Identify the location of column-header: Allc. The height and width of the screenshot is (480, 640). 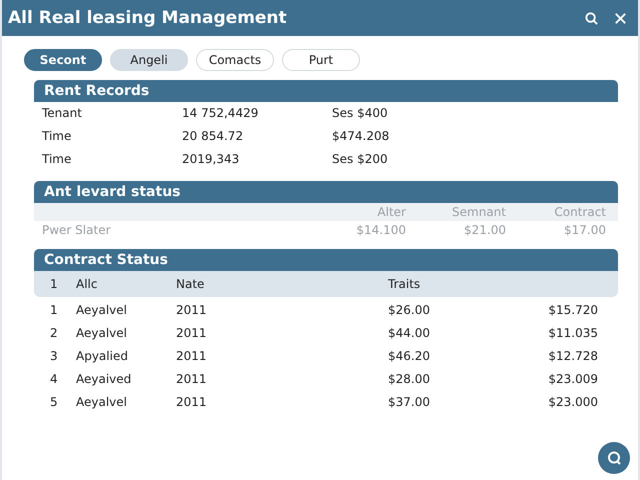
(87, 284).